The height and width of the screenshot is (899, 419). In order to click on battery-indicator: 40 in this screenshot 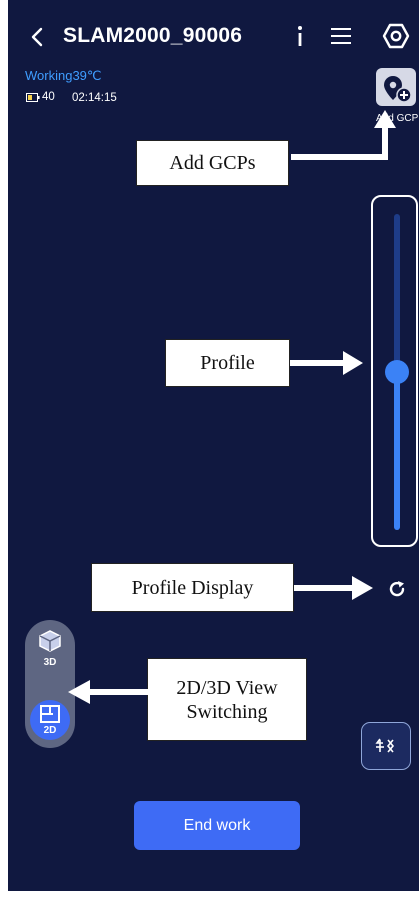, I will do `click(40, 97)`.